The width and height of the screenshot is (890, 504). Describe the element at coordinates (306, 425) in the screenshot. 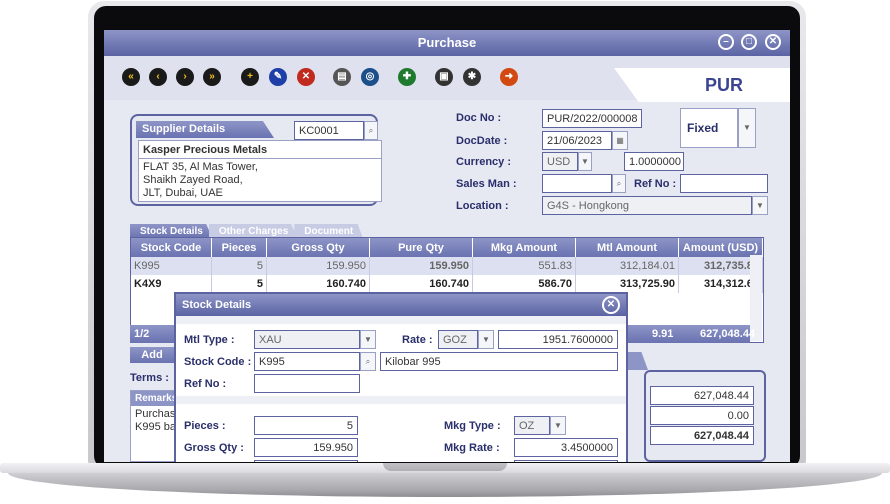

I see `pieces-field: 5` at that location.